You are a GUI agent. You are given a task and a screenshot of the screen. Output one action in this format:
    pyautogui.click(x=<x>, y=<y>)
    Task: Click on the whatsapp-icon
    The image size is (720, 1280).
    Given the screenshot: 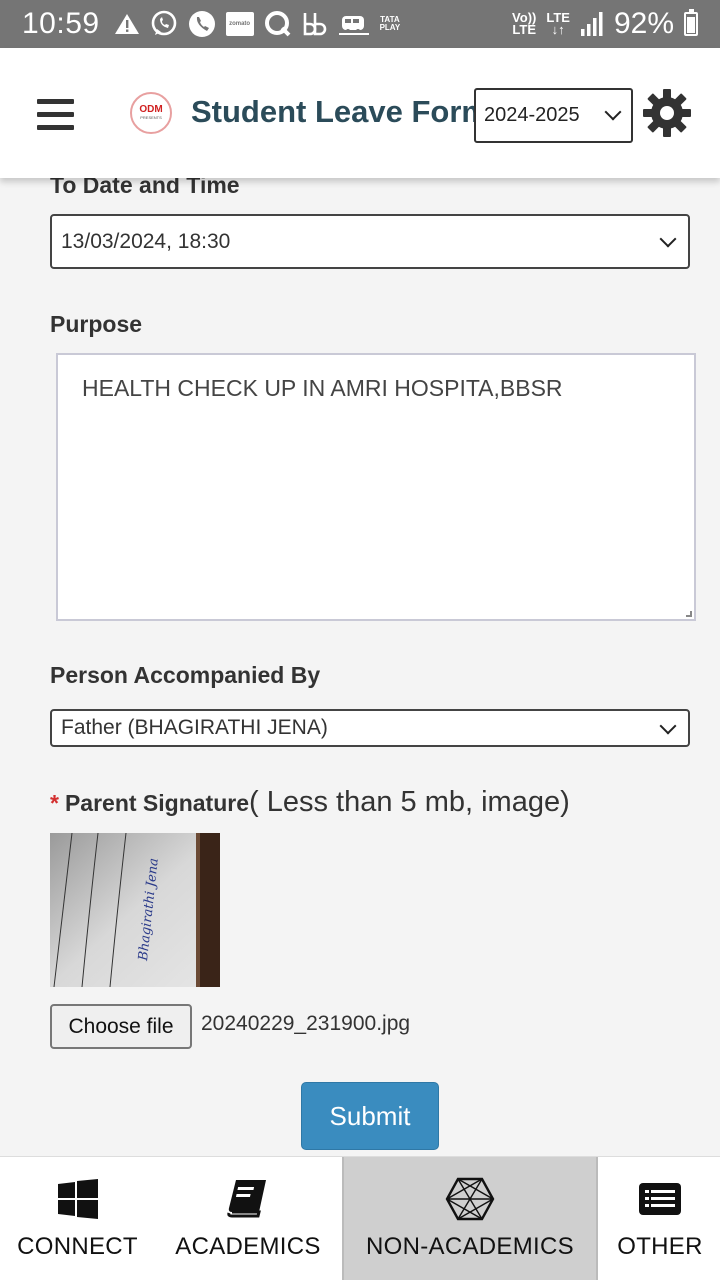 What is the action you would take?
    pyautogui.click(x=163, y=23)
    